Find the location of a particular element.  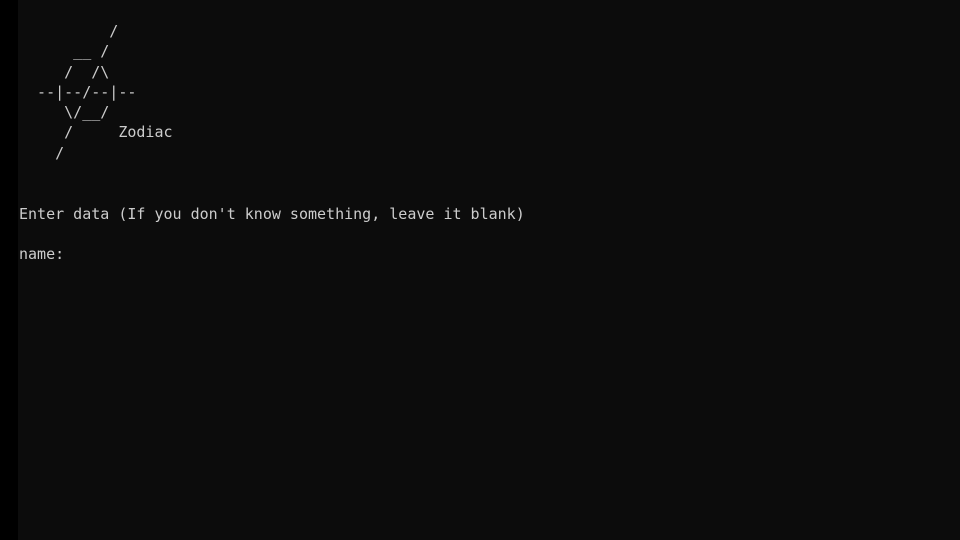

name-prompt: name: is located at coordinates (42, 254).